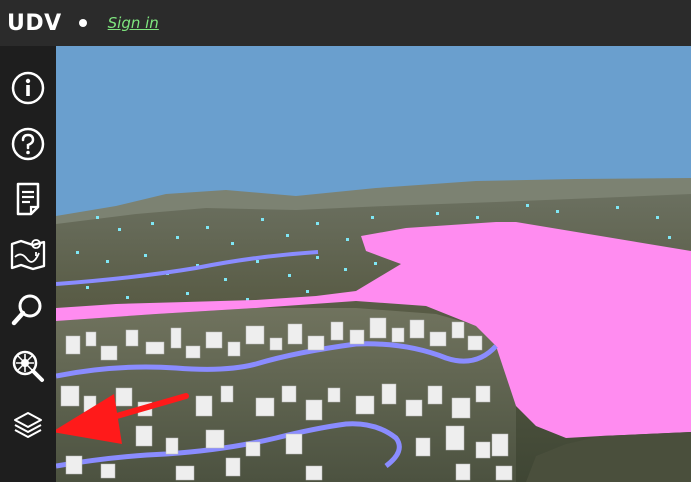 The width and height of the screenshot is (691, 482). I want to click on sidebar-item-search-details, so click(28, 366).